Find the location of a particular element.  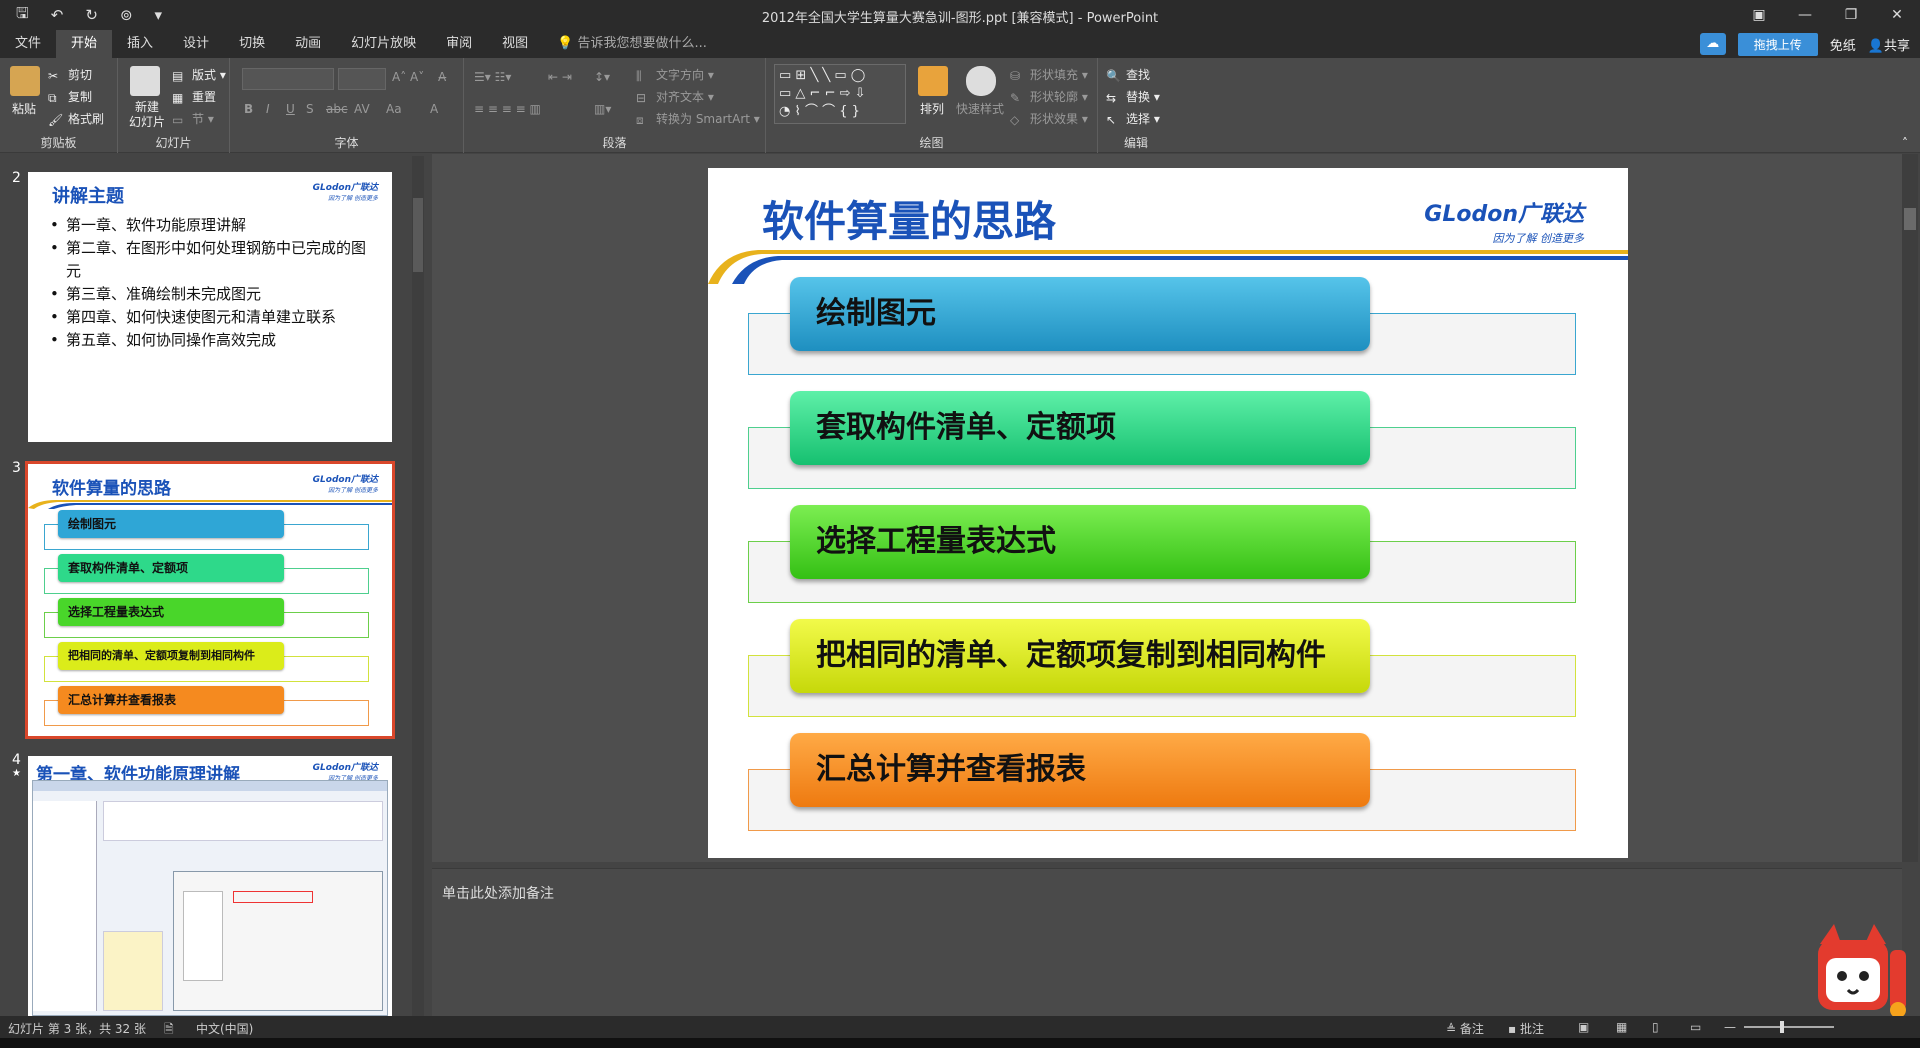

indent-icon: ⇤ ⇥ is located at coordinates (560, 77).